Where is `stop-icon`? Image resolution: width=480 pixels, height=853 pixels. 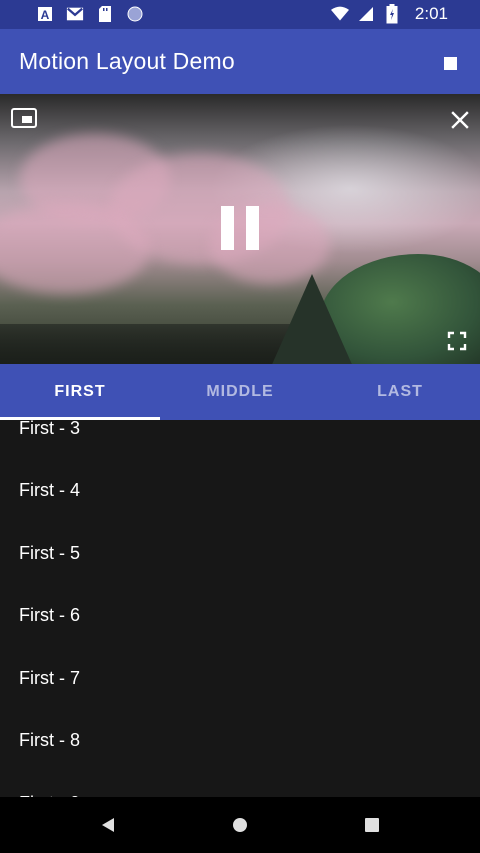
stop-icon is located at coordinates (450, 63).